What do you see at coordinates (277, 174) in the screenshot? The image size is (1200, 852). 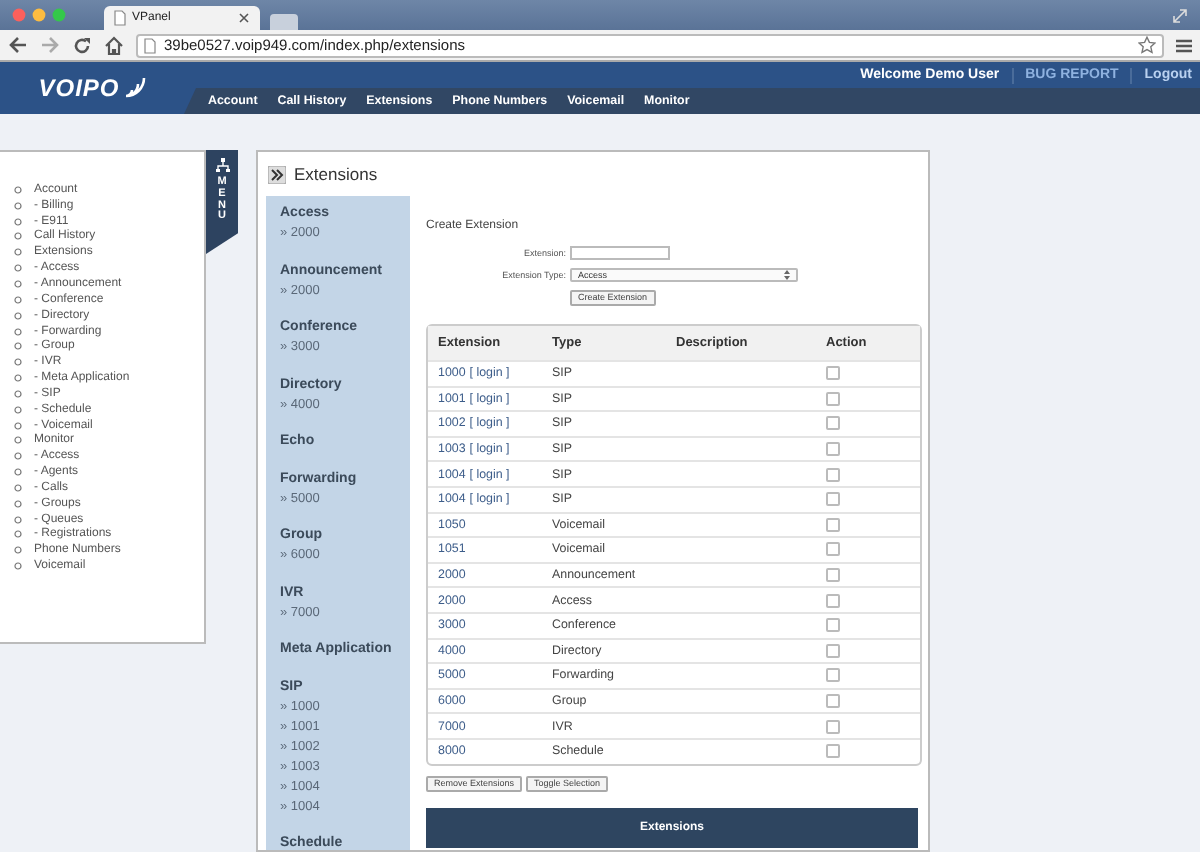 I see `double-chevron-icon` at bounding box center [277, 174].